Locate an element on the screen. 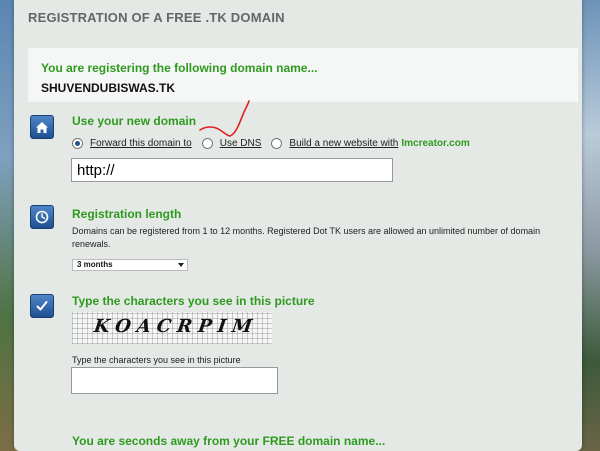 Image resolution: width=600 pixels, height=451 pixels. captcha-input is located at coordinates (174, 380).